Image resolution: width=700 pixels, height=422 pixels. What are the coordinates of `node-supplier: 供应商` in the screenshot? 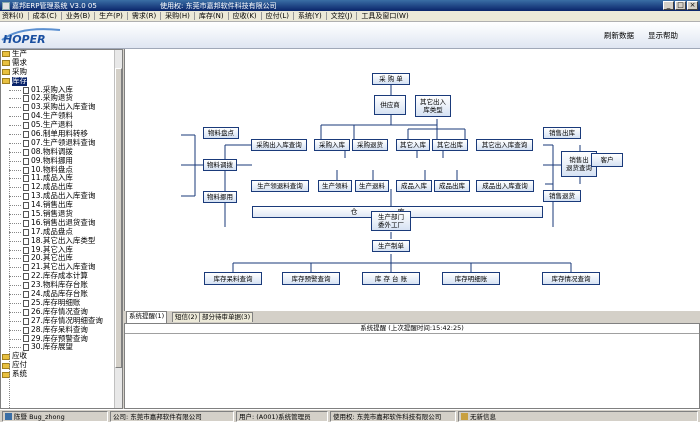 It's located at (390, 105).